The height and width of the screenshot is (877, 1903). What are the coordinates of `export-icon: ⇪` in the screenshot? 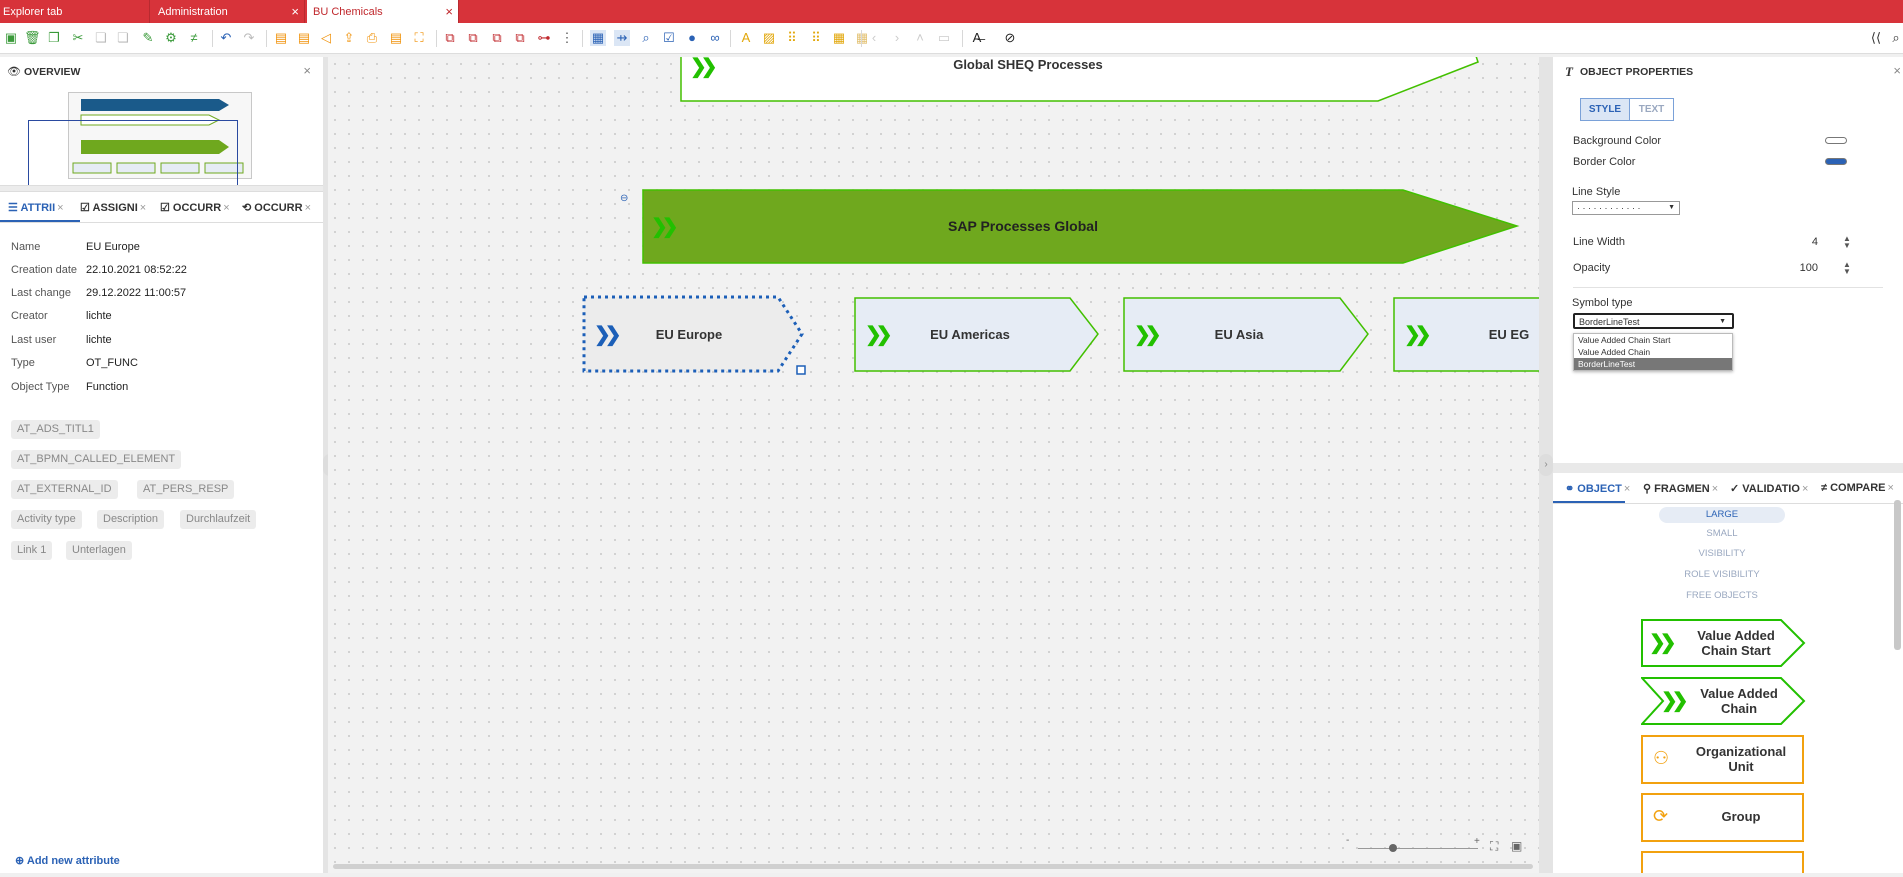 It's located at (349, 38).